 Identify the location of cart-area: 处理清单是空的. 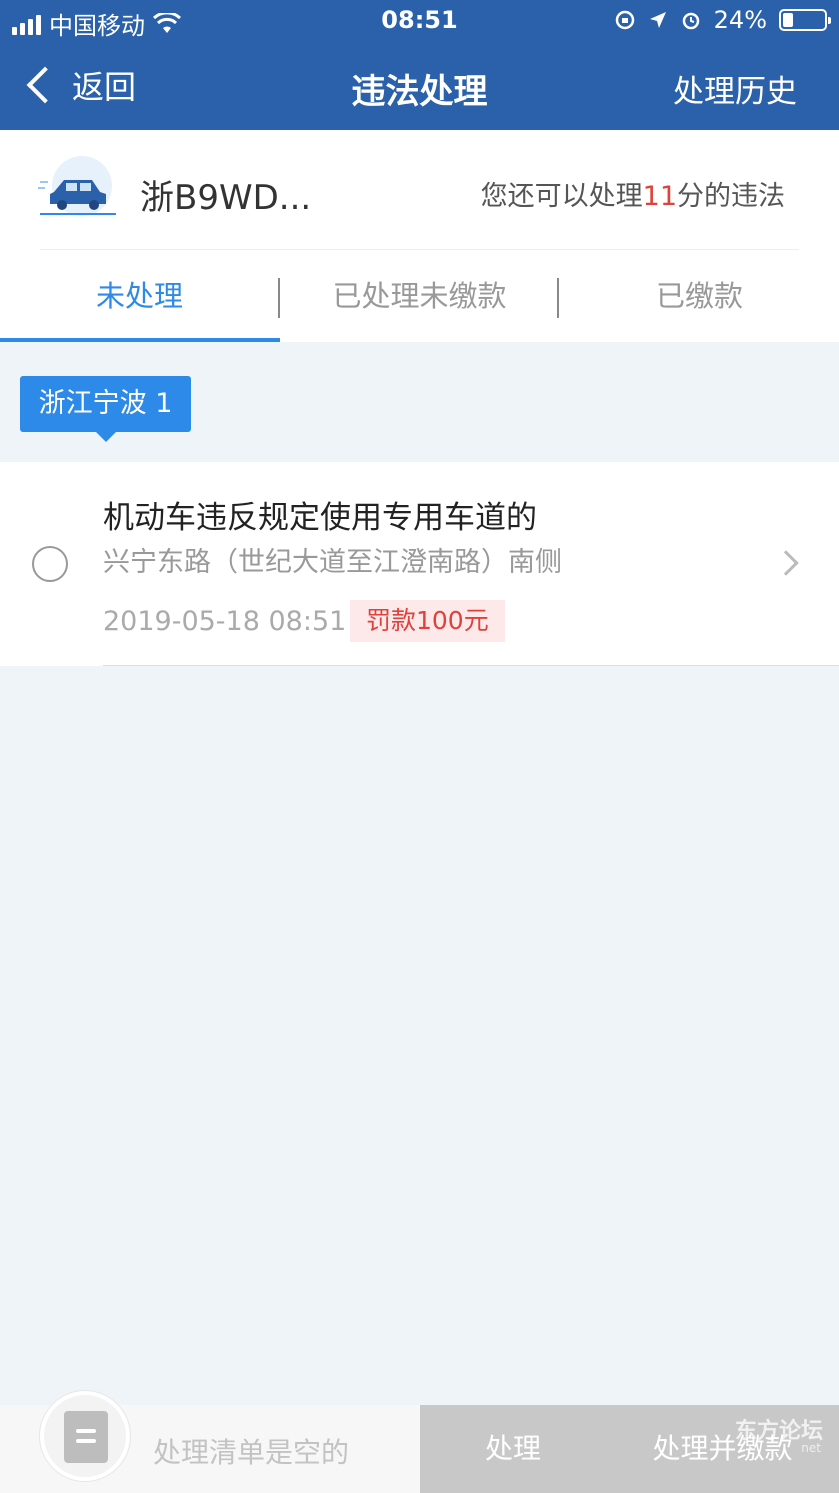
(210, 1442).